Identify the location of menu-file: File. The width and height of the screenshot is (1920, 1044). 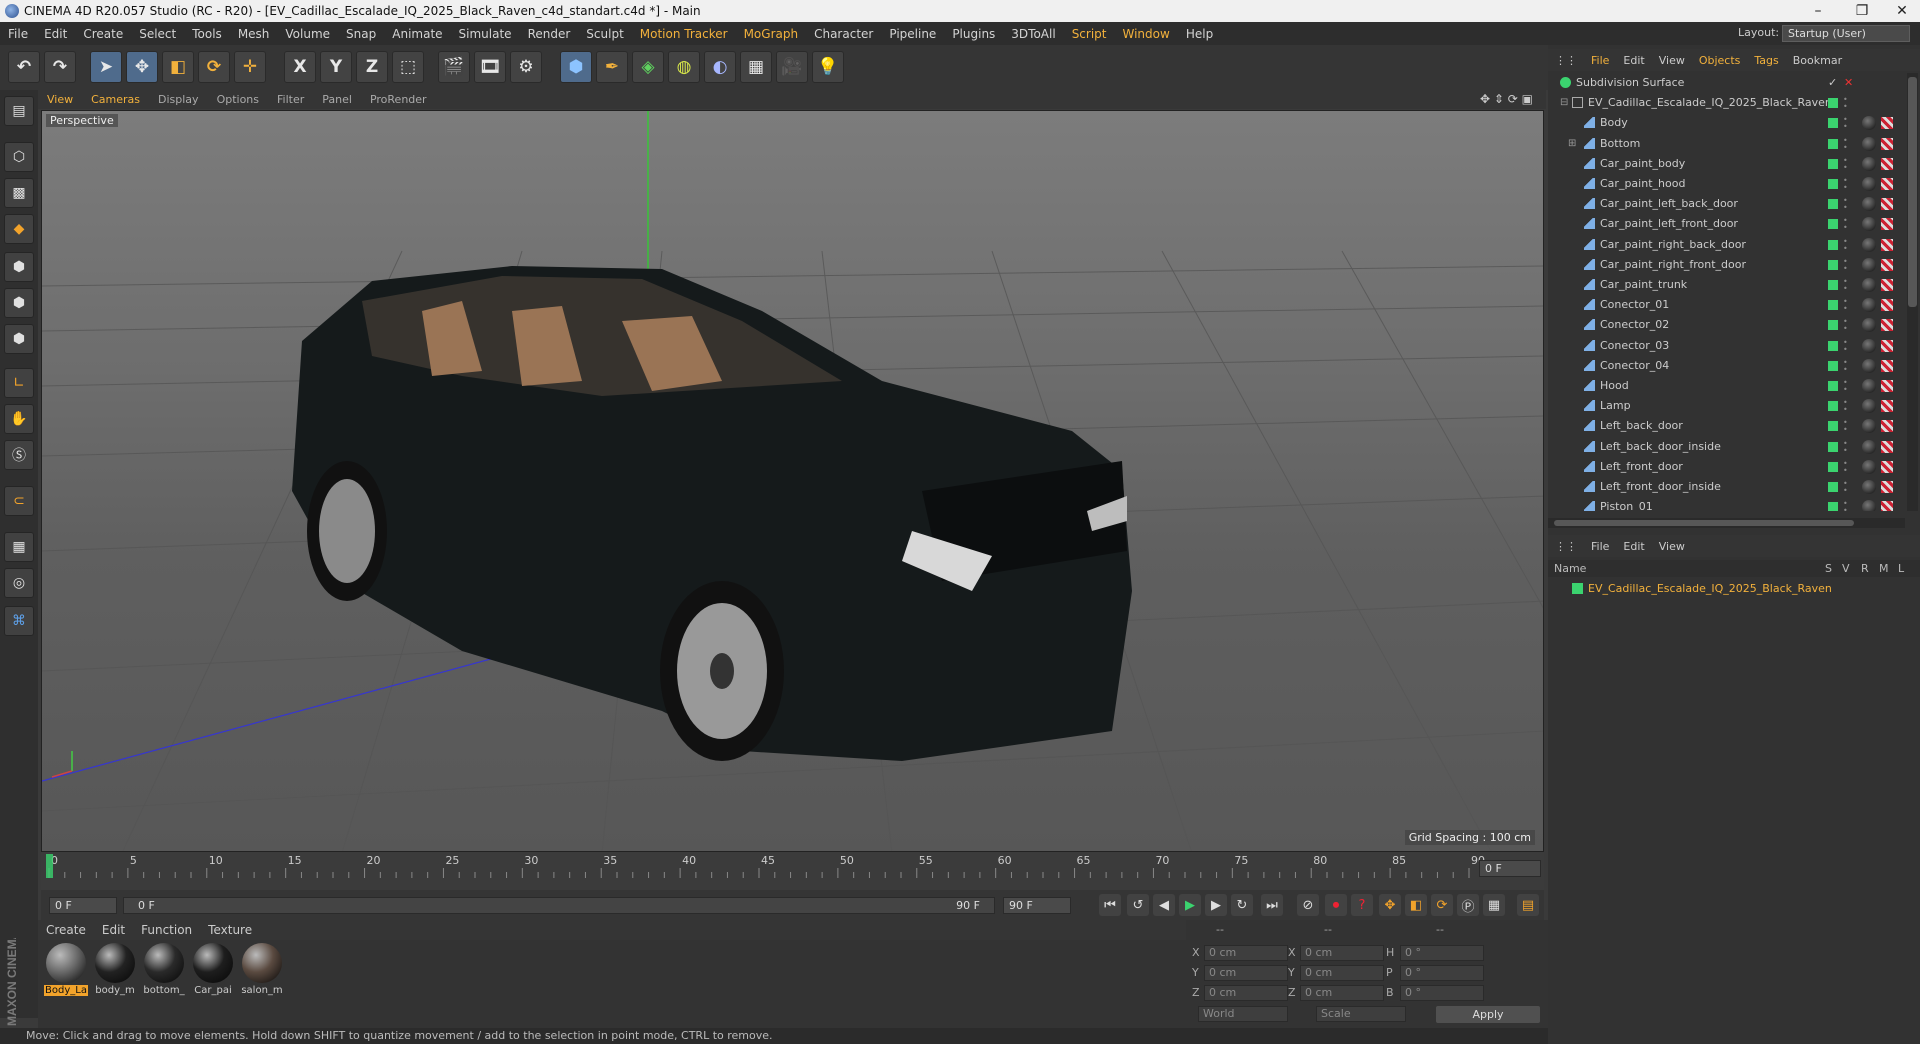
(18, 34).